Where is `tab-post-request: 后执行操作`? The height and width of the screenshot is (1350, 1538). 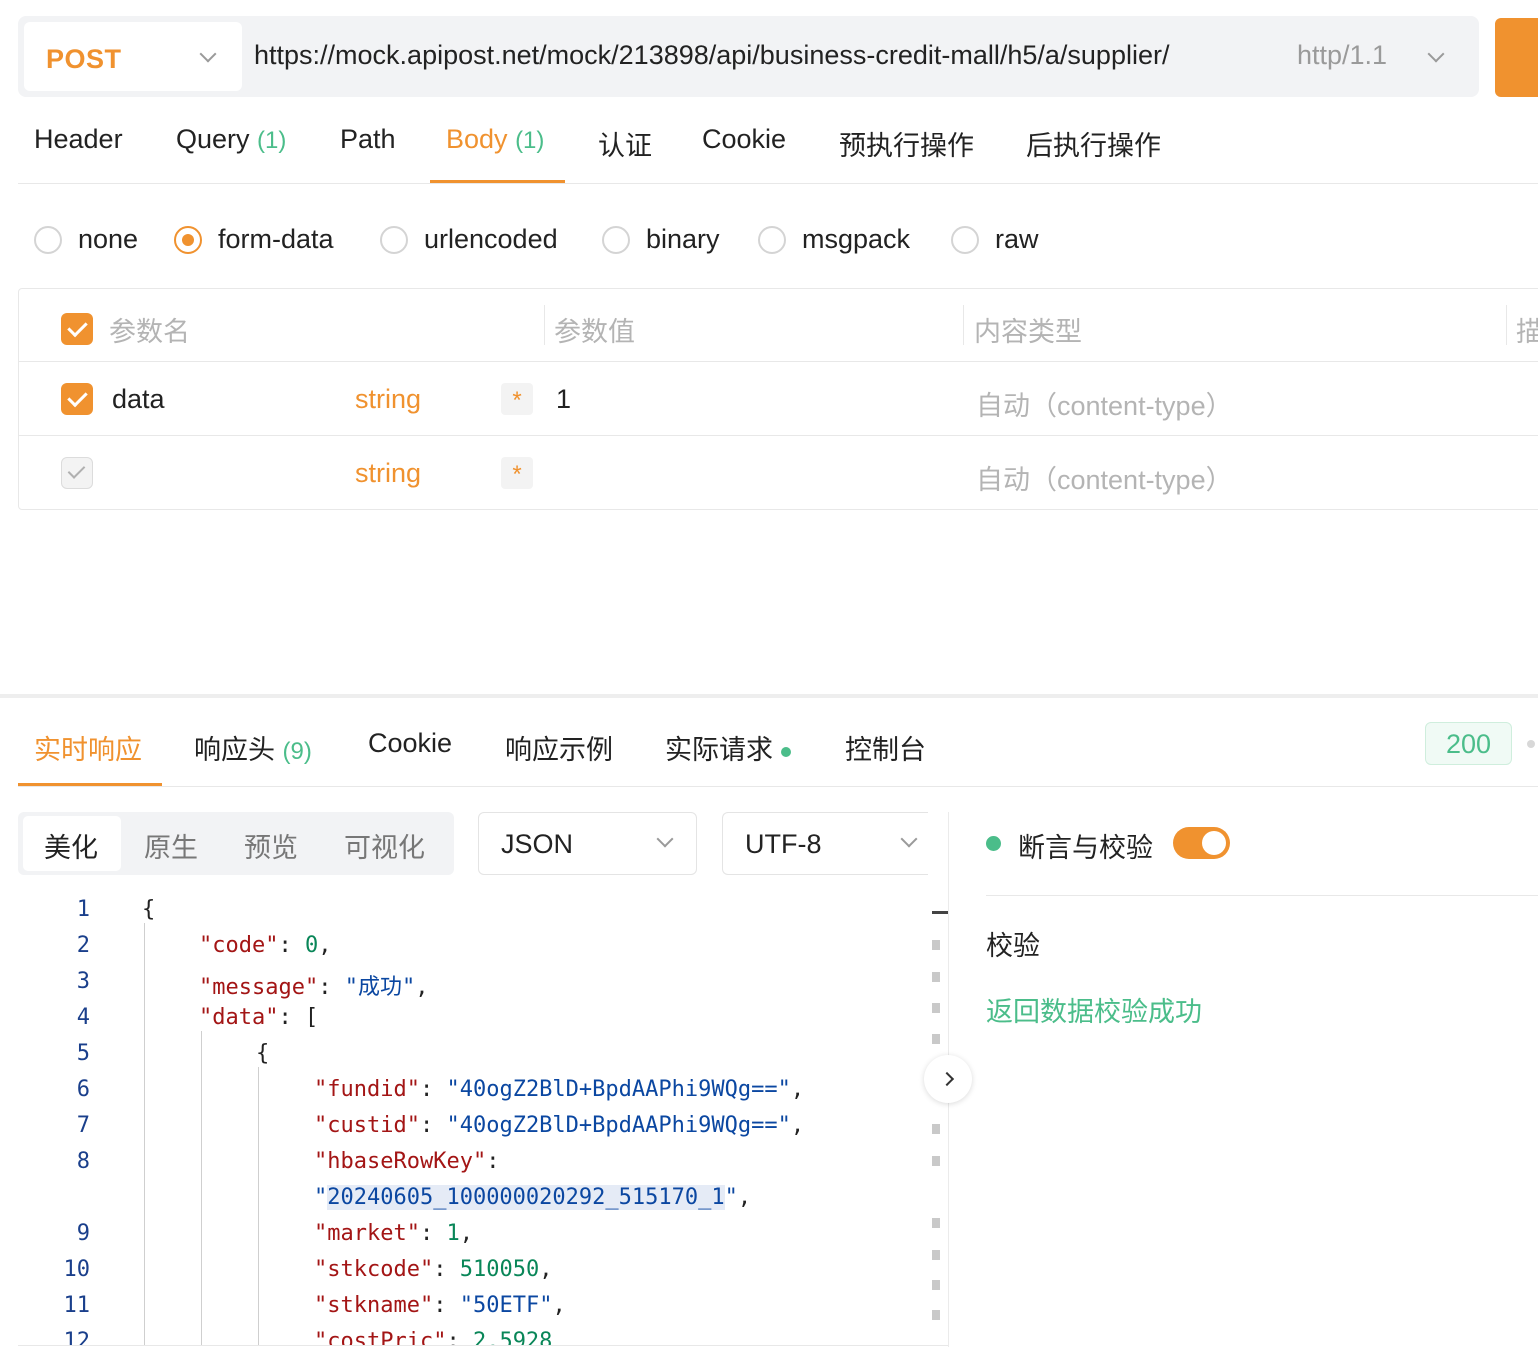
tab-post-request: 后执行操作 is located at coordinates (1093, 143).